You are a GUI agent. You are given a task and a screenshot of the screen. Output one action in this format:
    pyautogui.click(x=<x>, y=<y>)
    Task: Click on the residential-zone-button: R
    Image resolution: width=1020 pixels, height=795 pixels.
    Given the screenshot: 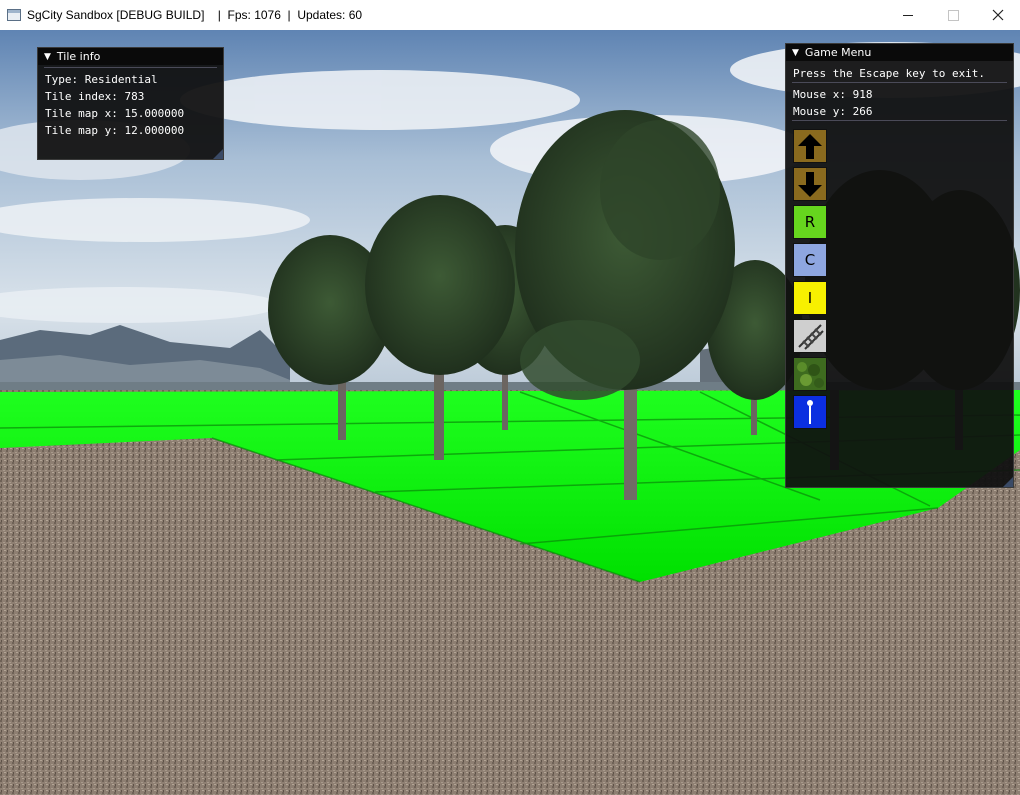 What is the action you would take?
    pyautogui.click(x=810, y=222)
    